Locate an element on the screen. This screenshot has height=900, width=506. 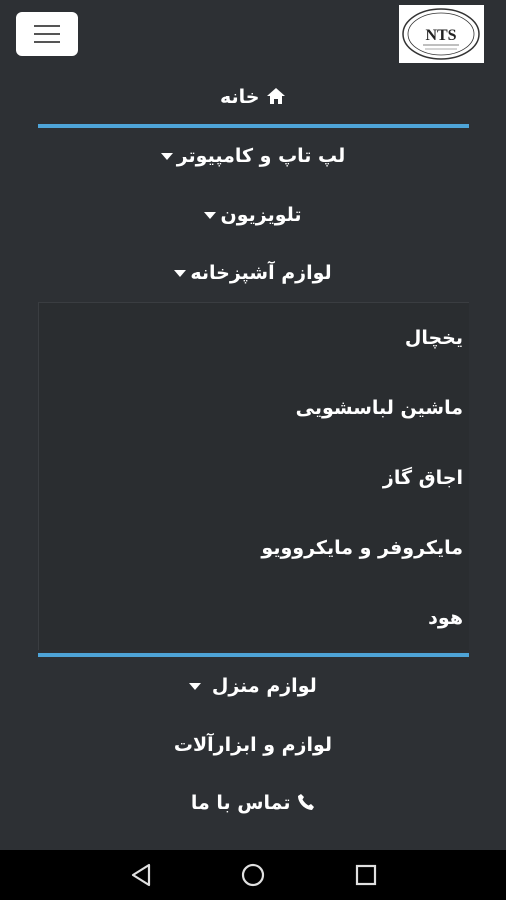
site-logo: NTS is located at coordinates (441, 34).